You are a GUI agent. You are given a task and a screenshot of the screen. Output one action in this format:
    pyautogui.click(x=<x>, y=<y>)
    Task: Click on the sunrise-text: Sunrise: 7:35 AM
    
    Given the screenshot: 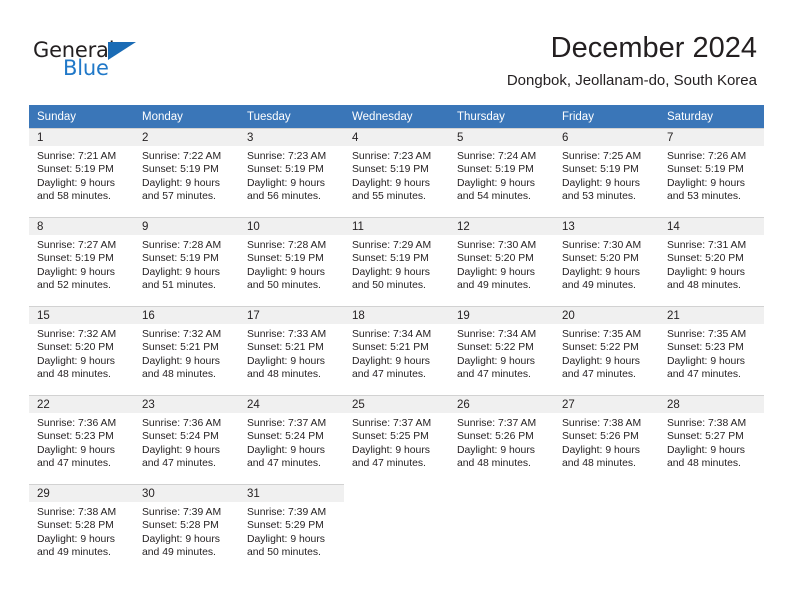 What is the action you would take?
    pyautogui.click(x=707, y=334)
    